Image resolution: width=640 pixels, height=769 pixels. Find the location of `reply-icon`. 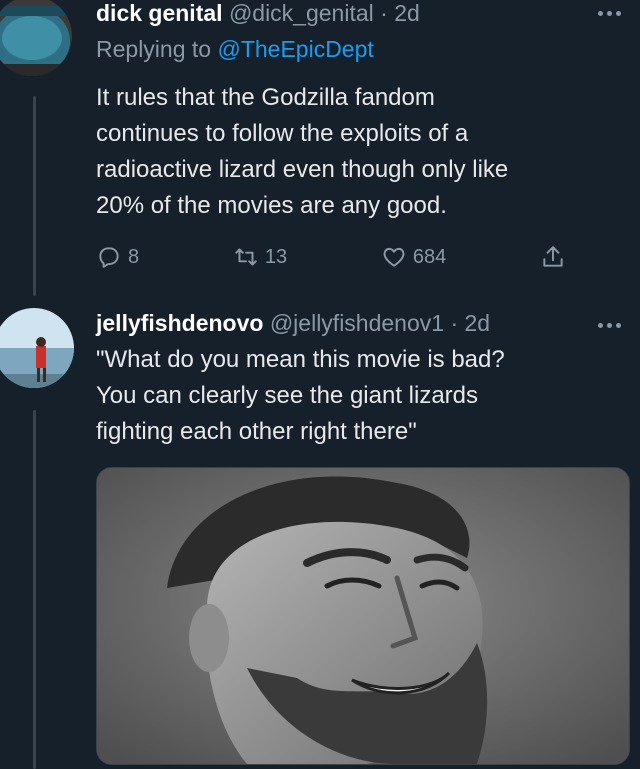

reply-icon is located at coordinates (109, 257).